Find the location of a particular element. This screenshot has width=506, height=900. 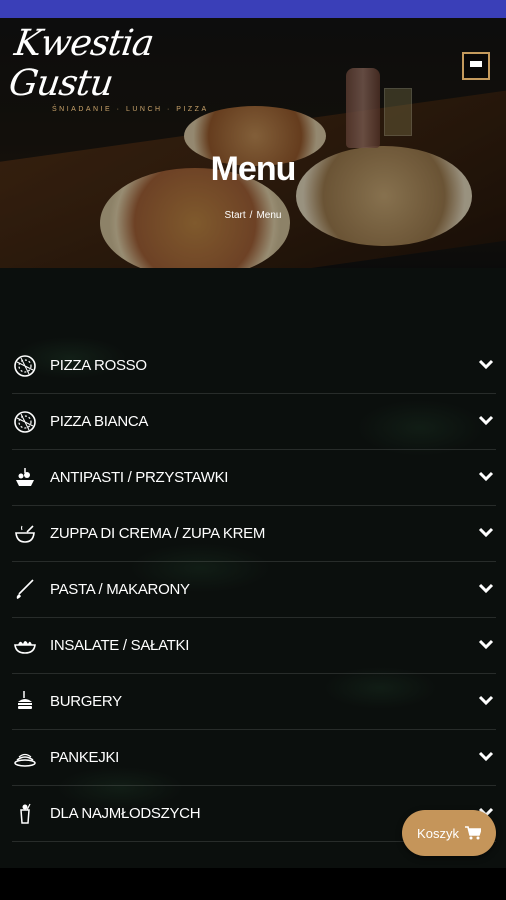

breadcrumb: Start / Menu is located at coordinates (253, 215).